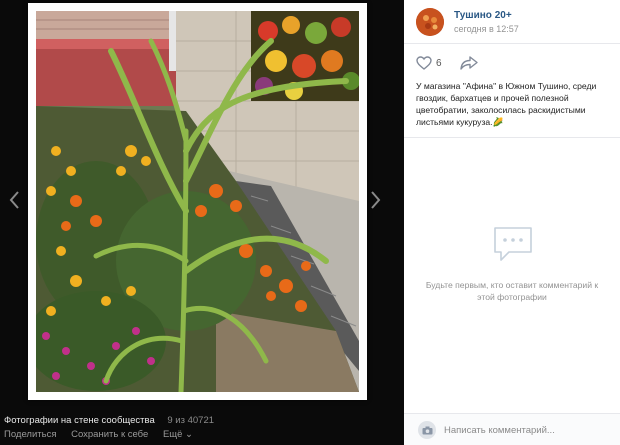 The height and width of the screenshot is (445, 620). What do you see at coordinates (79, 420) in the screenshot?
I see `album-title: Фотографии на стене сообщества` at bounding box center [79, 420].